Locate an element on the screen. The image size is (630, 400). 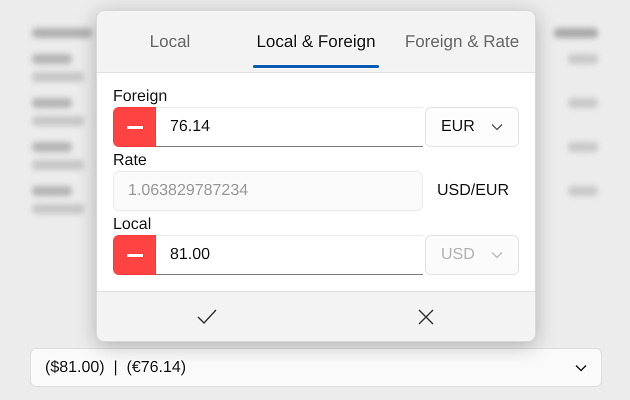
amount-dropdown: ($81.00) | (€76.14) is located at coordinates (316, 367).